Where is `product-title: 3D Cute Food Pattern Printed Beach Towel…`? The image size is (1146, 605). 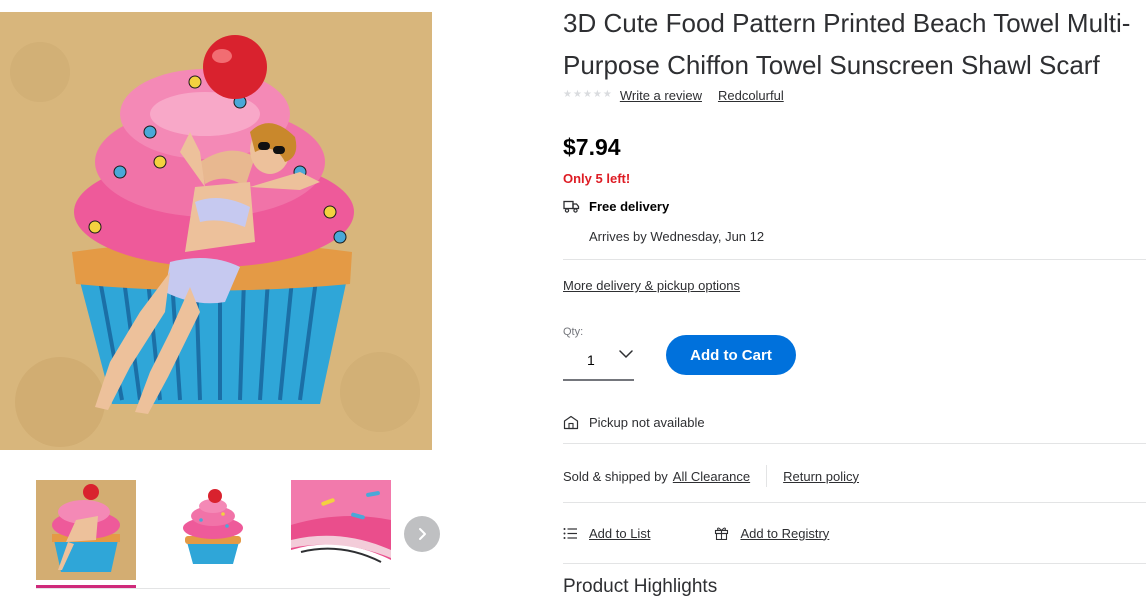
product-title: 3D Cute Food Pattern Printed Beach Towel… is located at coordinates (854, 44).